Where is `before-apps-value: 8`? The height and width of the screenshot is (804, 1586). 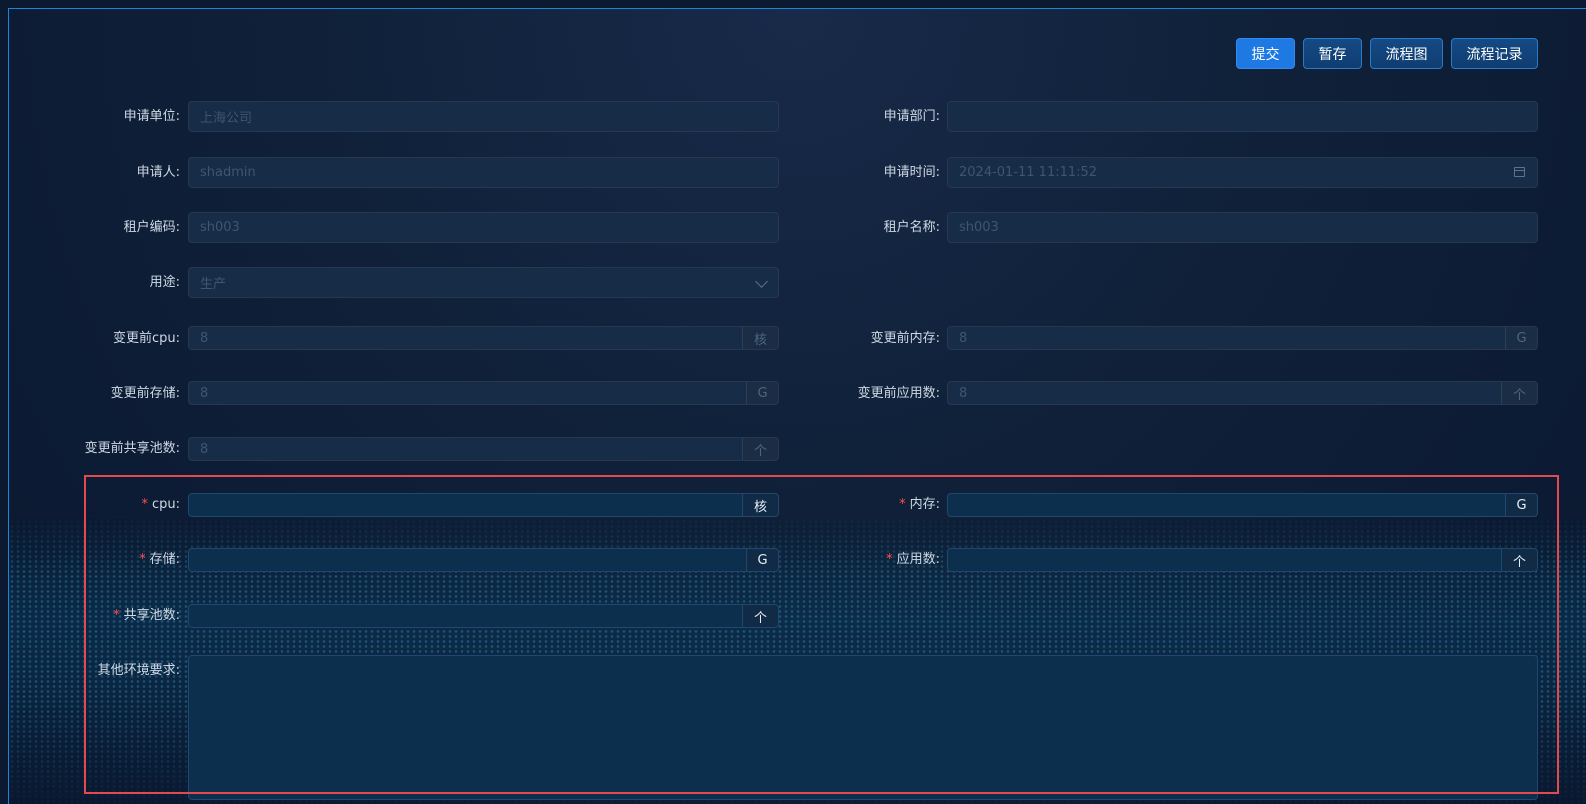
before-apps-value: 8 is located at coordinates (963, 393).